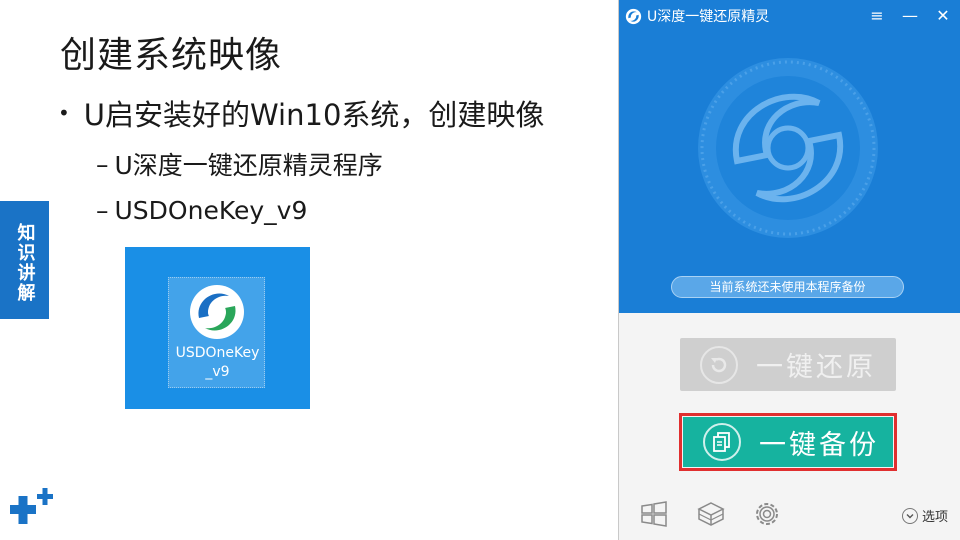 Image resolution: width=960 pixels, height=540 pixels. I want to click on desktop-screenshot: USDOneKey _v9, so click(217, 328).